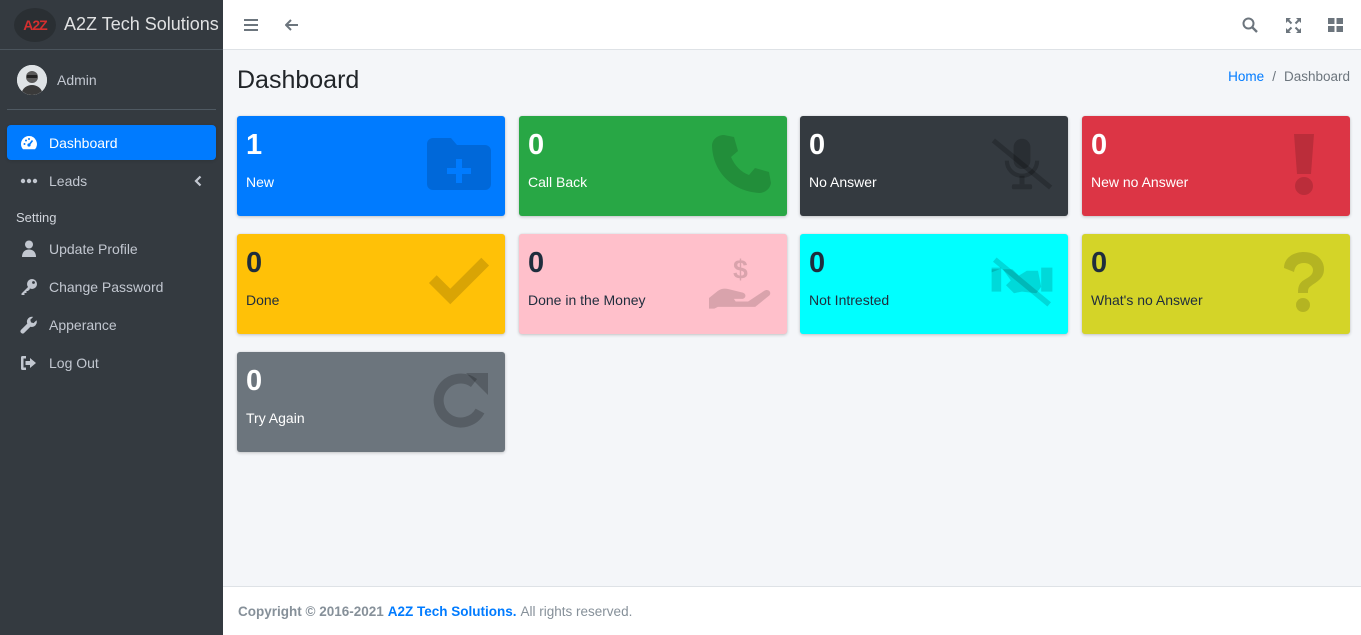 This screenshot has width=1361, height=635. Describe the element at coordinates (83, 324) in the screenshot. I see `sidebar-item-label: Apperance` at that location.